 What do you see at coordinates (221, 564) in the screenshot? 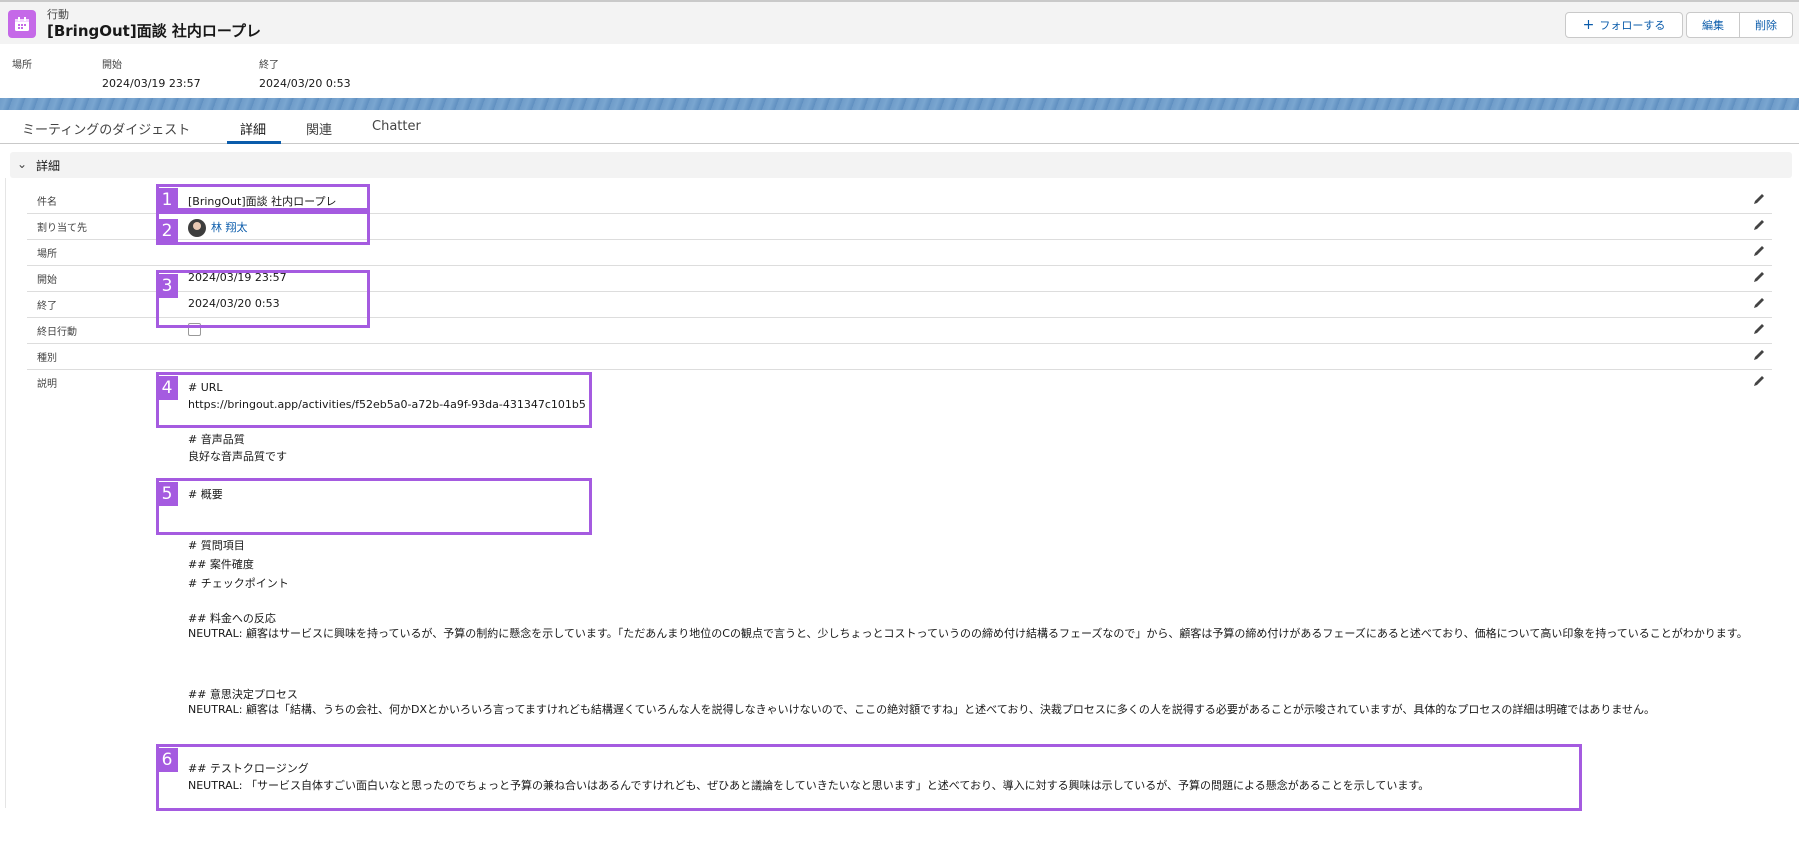
I see `desc-deal-heading: ## 案件確度` at bounding box center [221, 564].